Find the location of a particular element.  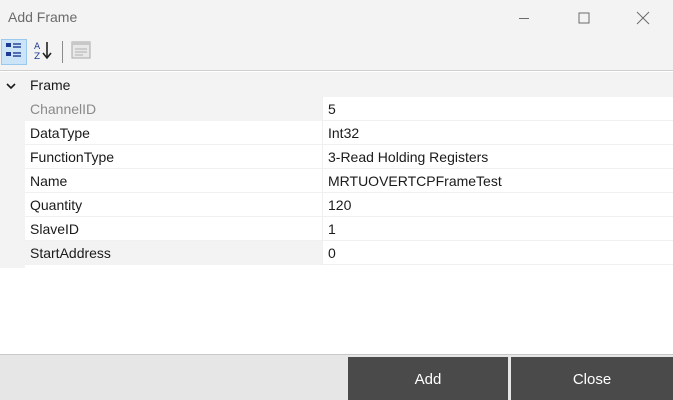

property-pages-icon is located at coordinates (81, 52).